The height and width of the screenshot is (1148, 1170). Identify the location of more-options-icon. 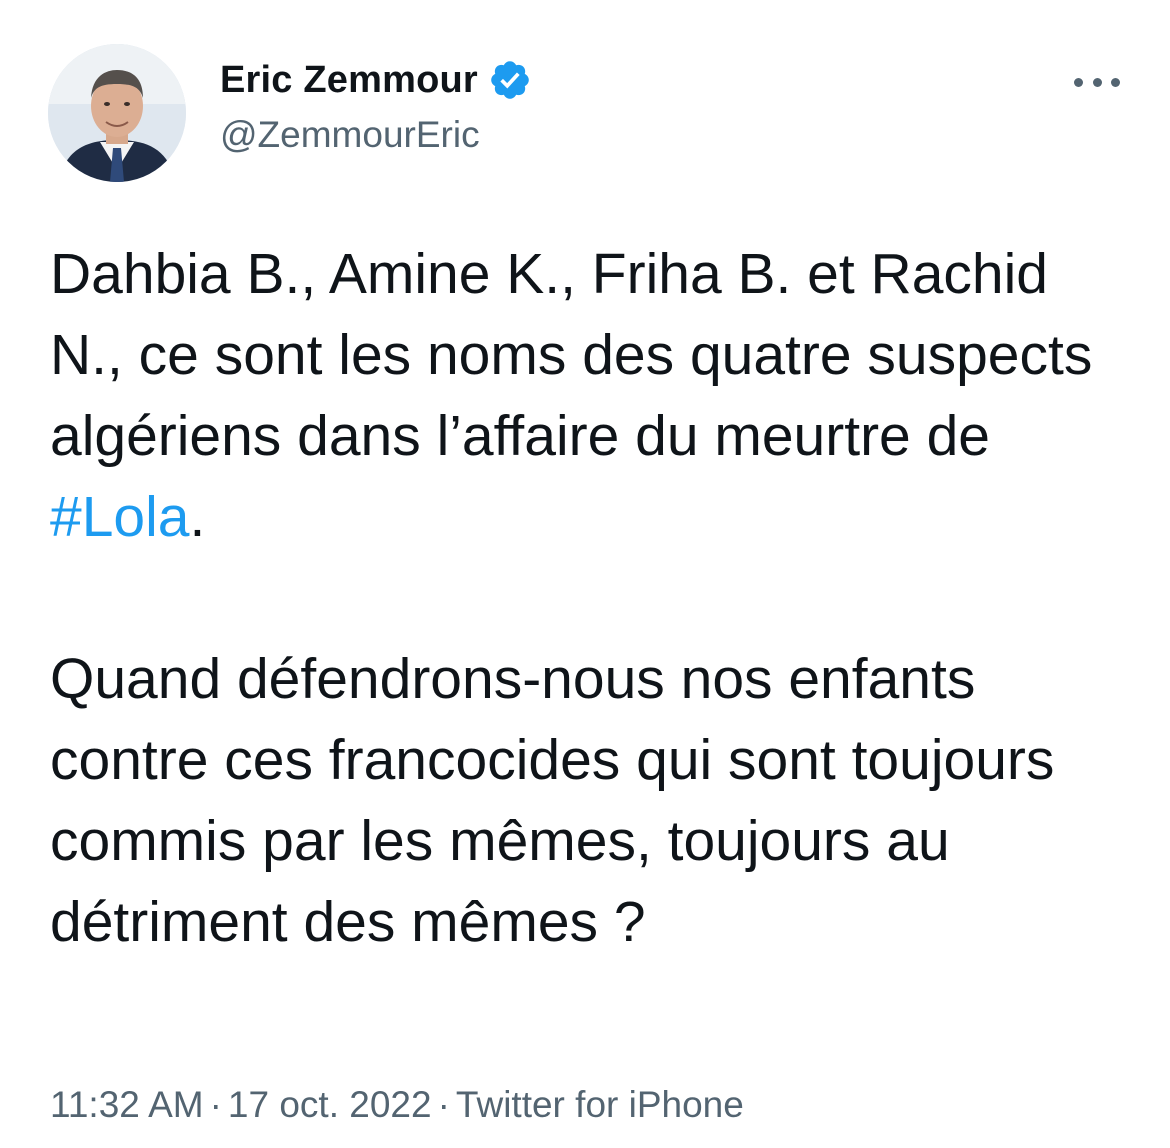
(1097, 82).